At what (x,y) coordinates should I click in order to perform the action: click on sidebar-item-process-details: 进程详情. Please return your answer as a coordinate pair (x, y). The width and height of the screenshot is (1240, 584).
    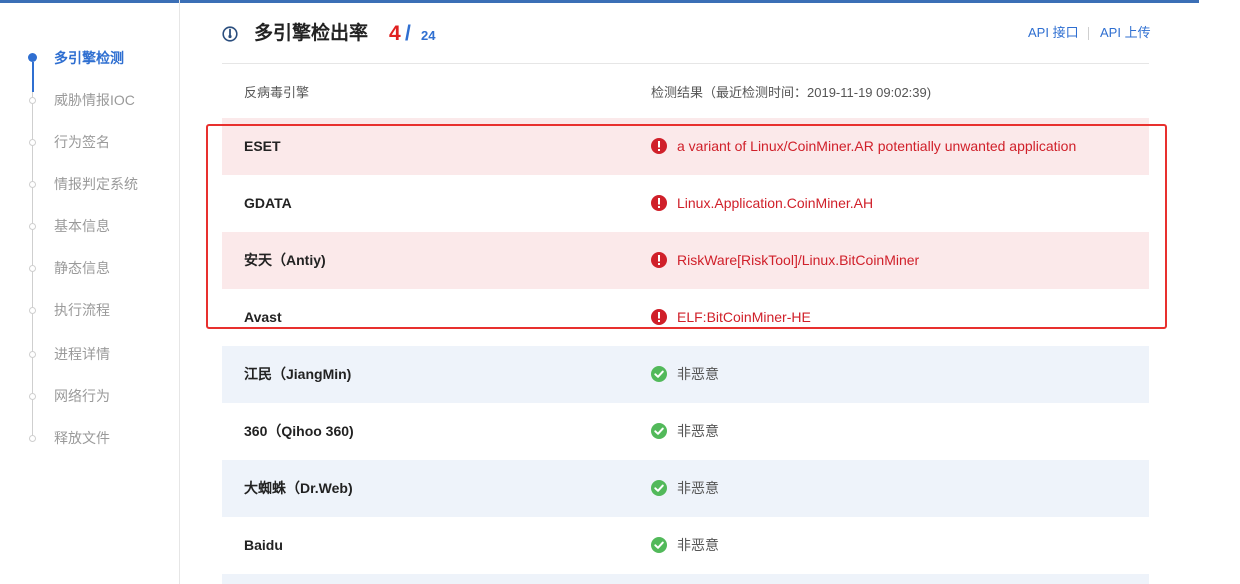
    Looking at the image, I should click on (89, 355).